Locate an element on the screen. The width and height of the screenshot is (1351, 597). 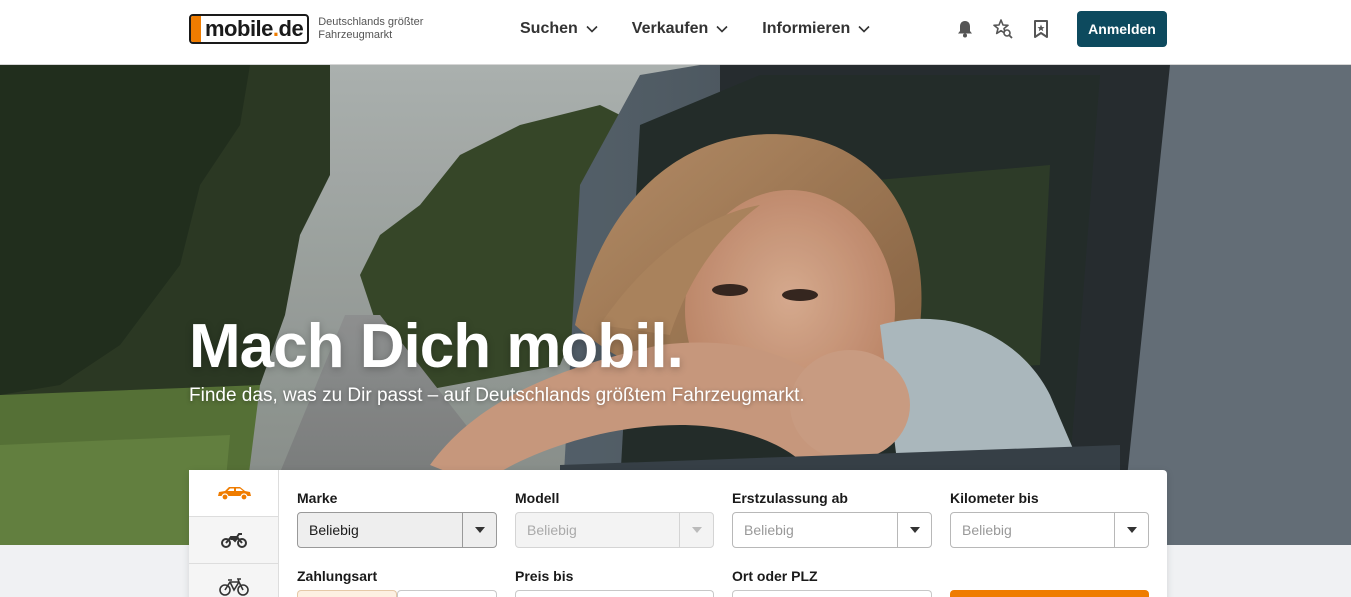
kilometer-select: Beliebig is located at coordinates (1049, 530).